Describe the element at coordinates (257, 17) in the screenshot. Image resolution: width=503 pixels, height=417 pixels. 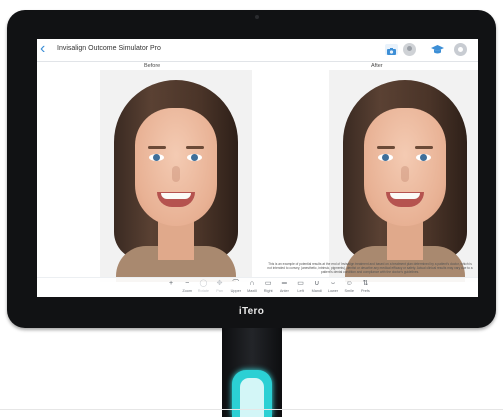
I see `webcam-dot` at that location.